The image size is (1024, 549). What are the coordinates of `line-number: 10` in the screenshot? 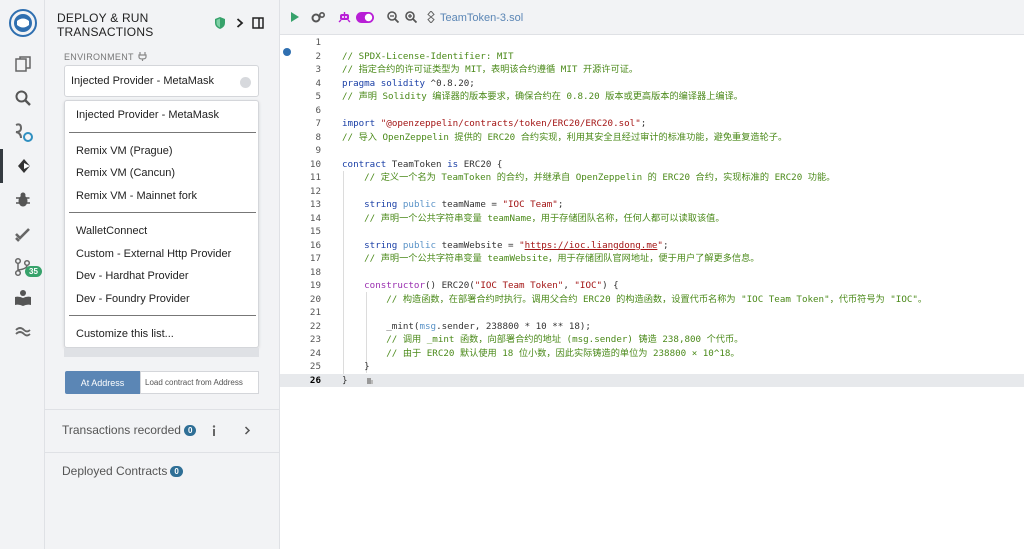 It's located at (315, 164).